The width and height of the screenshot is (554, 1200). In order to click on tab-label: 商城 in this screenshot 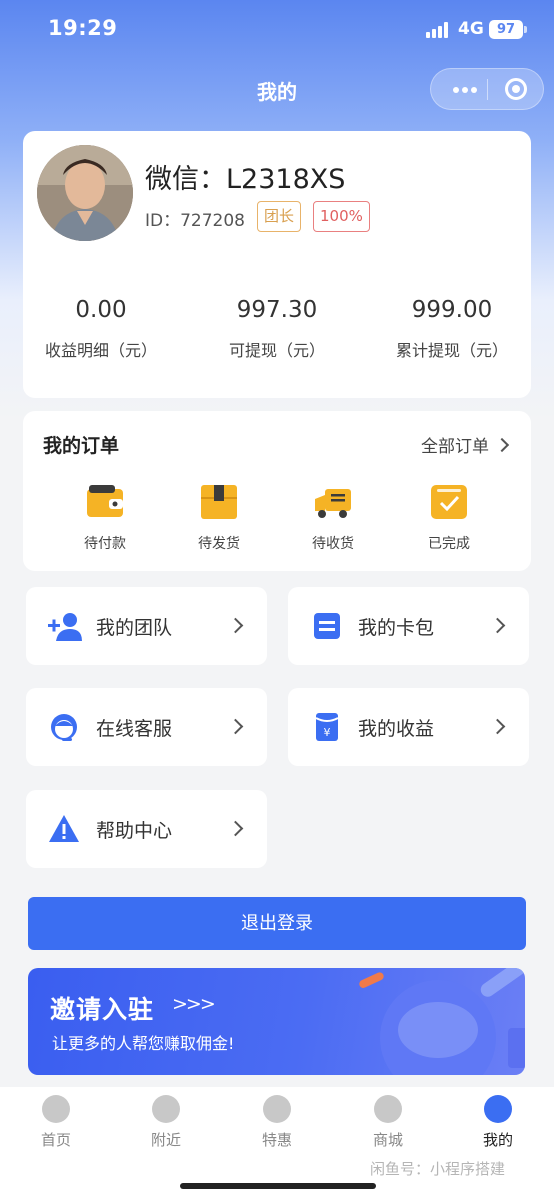, I will do `click(387, 1140)`.